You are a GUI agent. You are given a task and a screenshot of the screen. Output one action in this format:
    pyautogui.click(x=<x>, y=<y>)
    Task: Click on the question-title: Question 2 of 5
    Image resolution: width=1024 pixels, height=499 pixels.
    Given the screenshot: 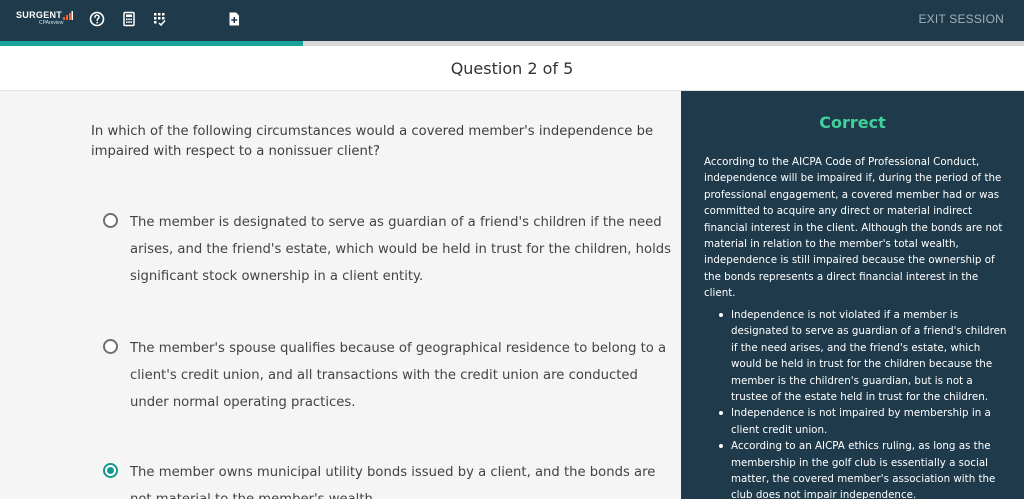 What is the action you would take?
    pyautogui.click(x=512, y=68)
    